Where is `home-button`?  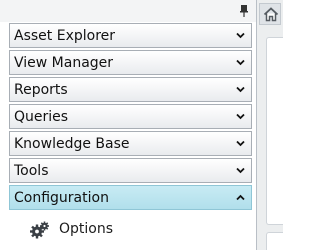 home-button is located at coordinates (270, 14).